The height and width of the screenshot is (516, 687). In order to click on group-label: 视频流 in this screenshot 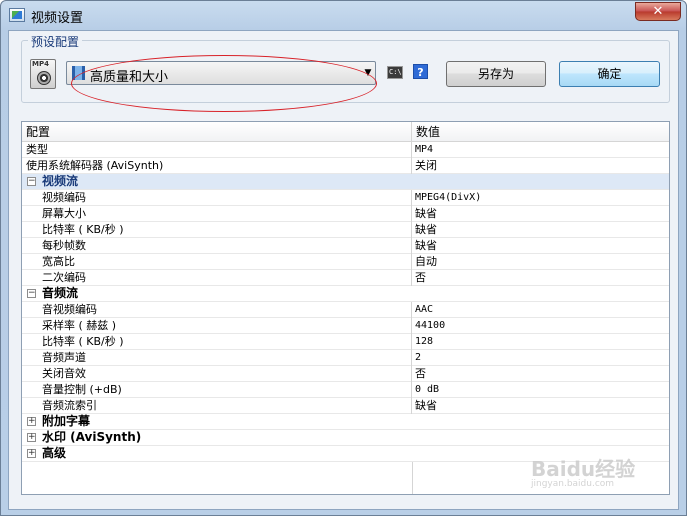, I will do `click(60, 181)`.